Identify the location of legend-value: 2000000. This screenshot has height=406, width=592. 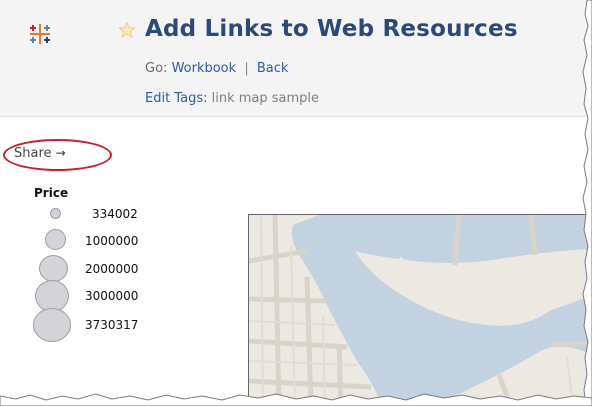
(112, 269).